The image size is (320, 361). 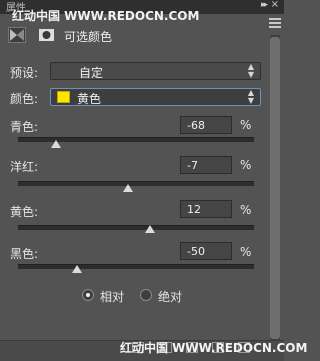 What do you see at coordinates (24, 99) in the screenshot?
I see `colors-label: 颜色:` at bounding box center [24, 99].